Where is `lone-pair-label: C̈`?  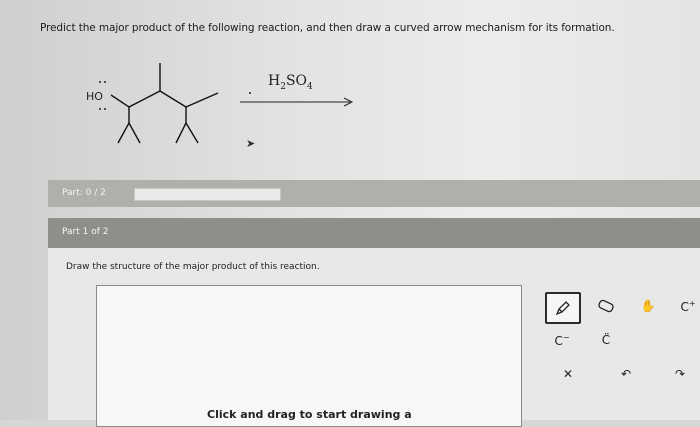
lone-pair-label: C̈ is located at coordinates (606, 340).